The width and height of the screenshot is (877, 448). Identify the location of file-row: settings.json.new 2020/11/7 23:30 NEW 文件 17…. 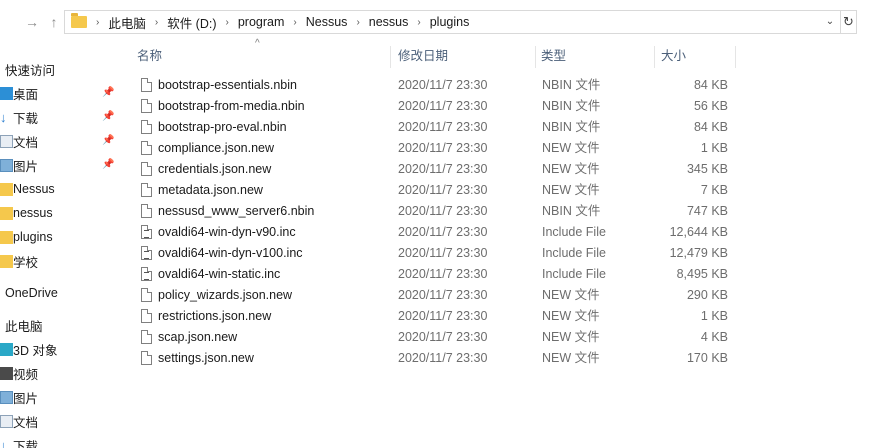
(434, 358).